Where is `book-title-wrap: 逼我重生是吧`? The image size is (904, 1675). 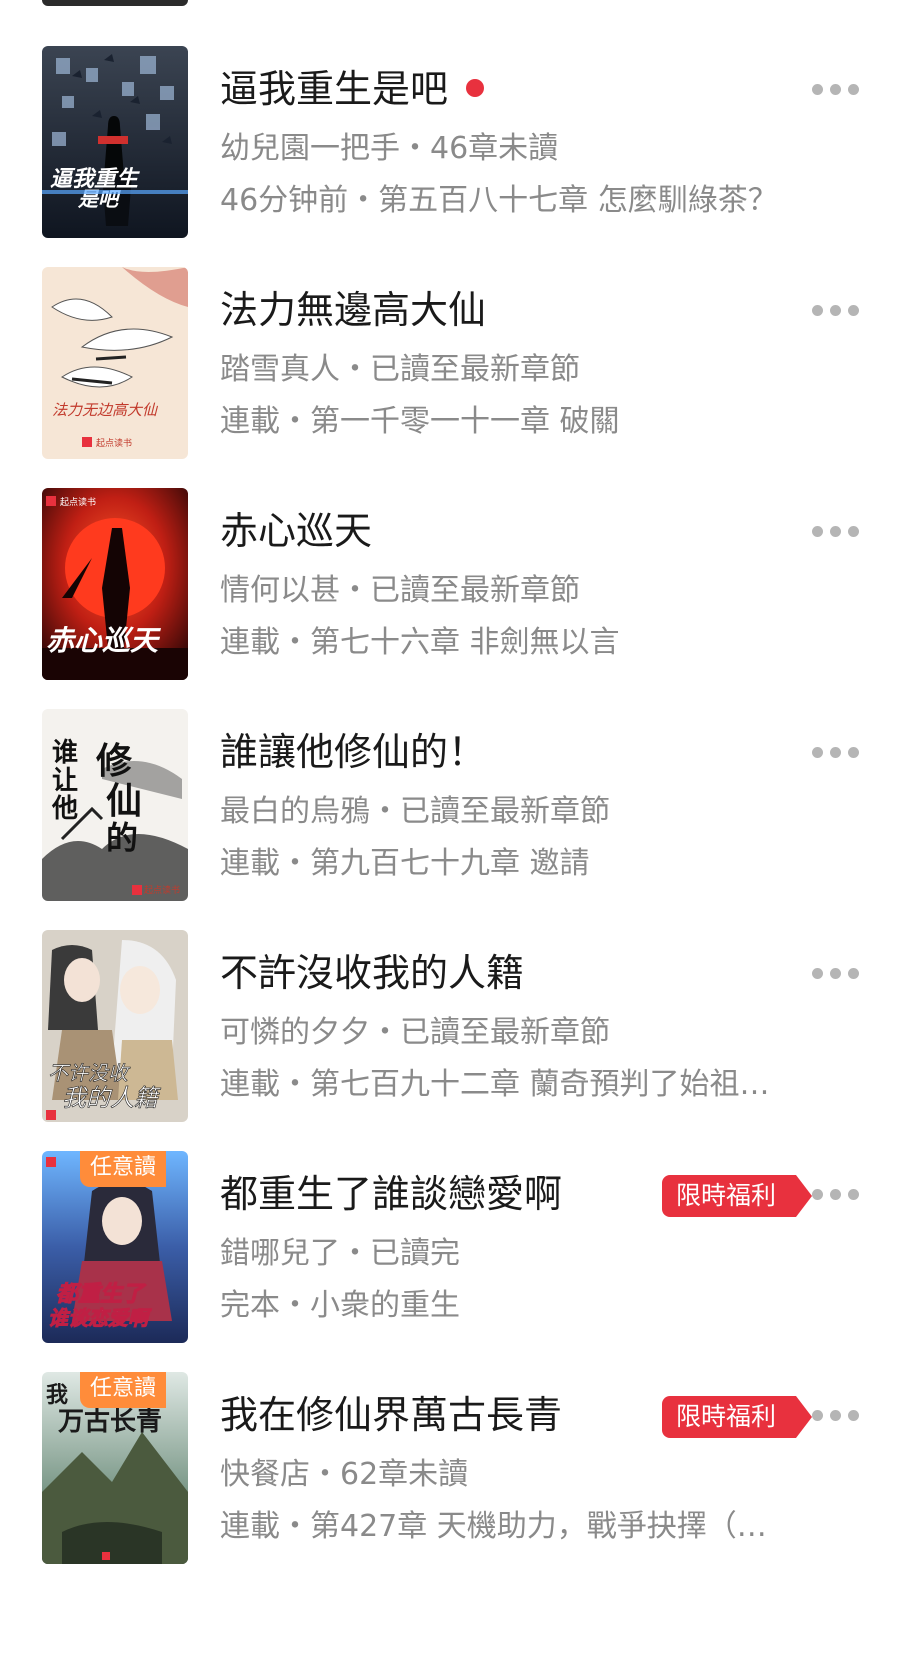
book-title-wrap: 逼我重生是吧 is located at coordinates (352, 89).